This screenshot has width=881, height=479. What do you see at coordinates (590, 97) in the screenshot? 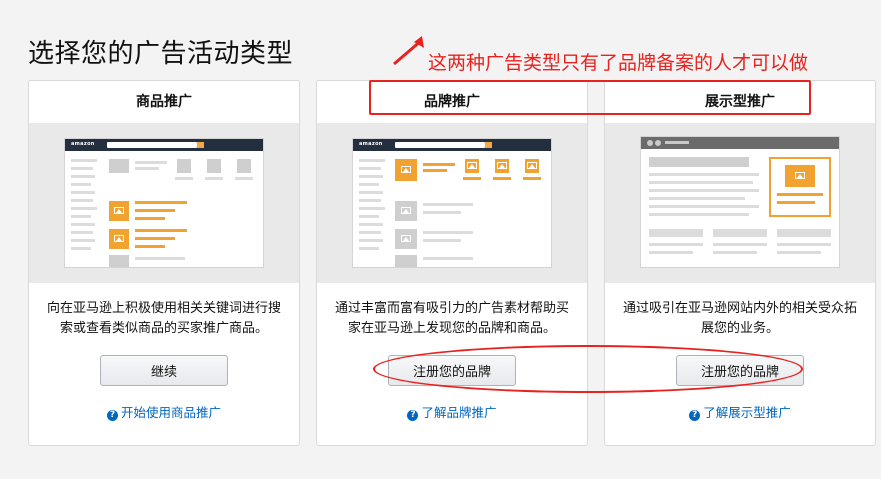
I see `annotation-highlight-box` at bounding box center [590, 97].